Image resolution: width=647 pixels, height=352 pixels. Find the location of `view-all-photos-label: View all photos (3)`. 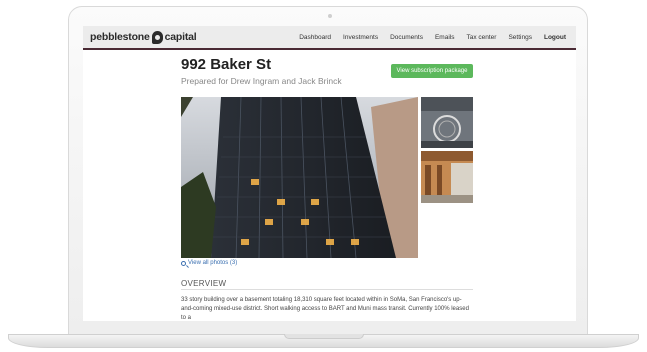

view-all-photos-label: View all photos (3) is located at coordinates (213, 263).